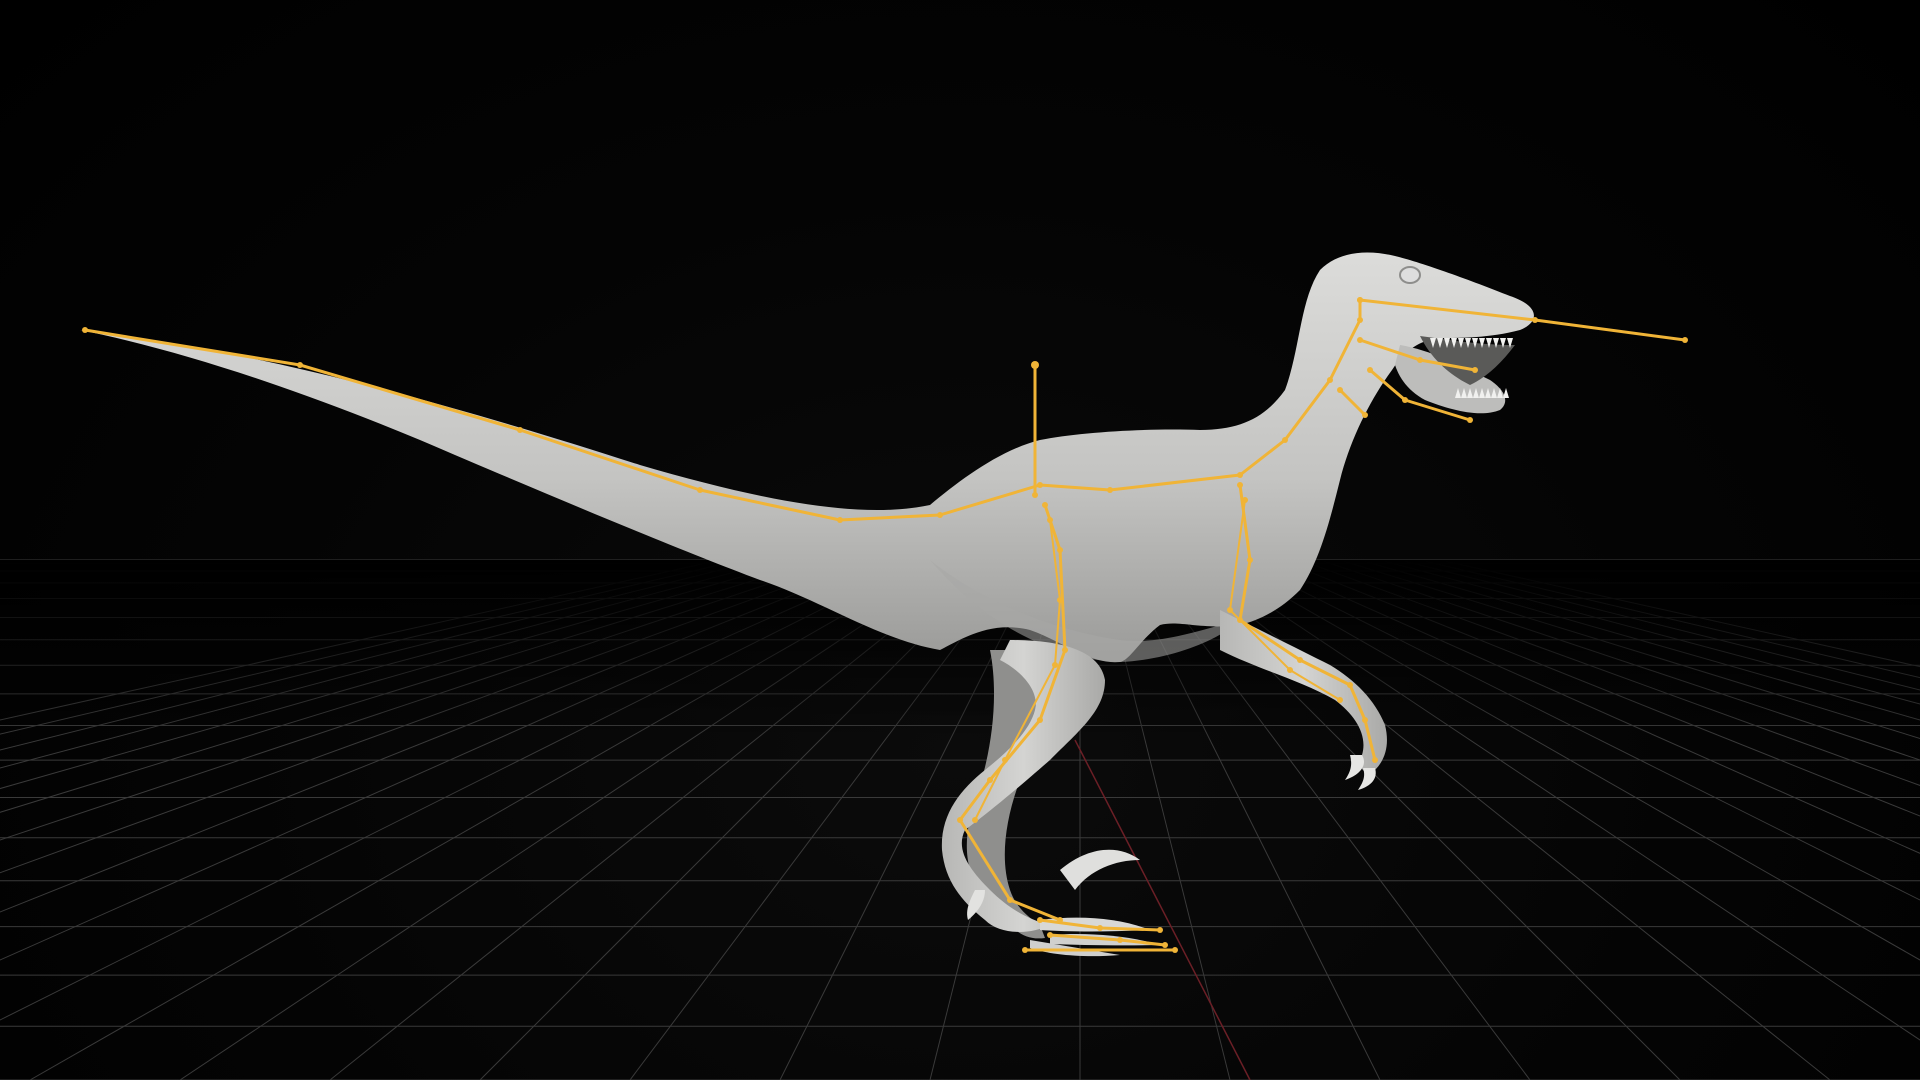 The width and height of the screenshot is (1920, 1080). What do you see at coordinates (1506, 393) in the screenshot?
I see `tooth` at bounding box center [1506, 393].